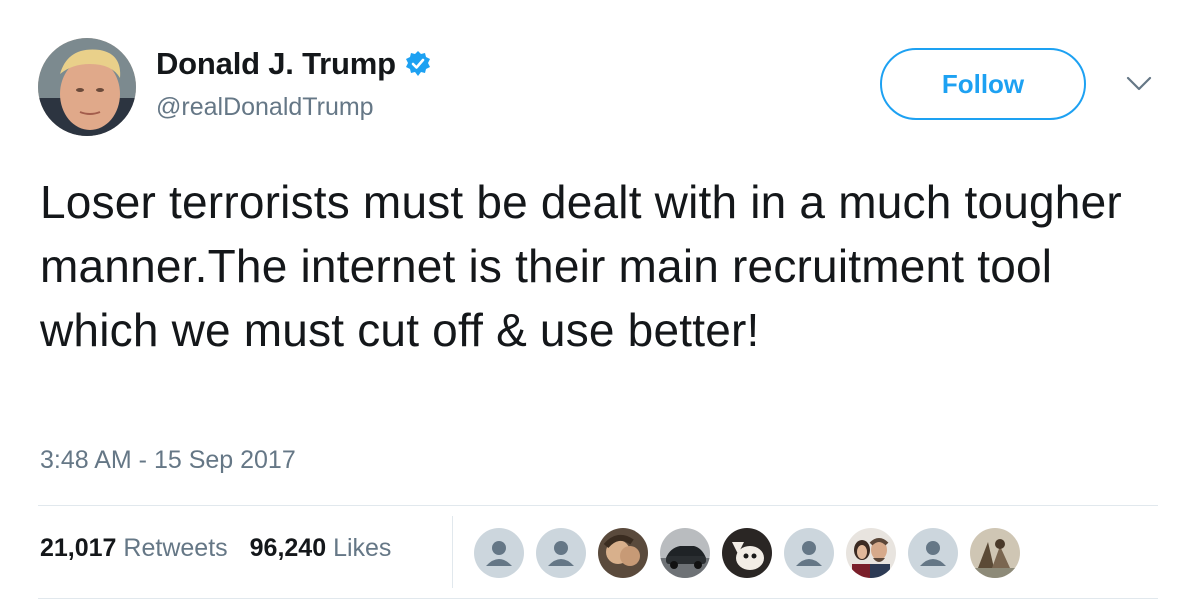 This screenshot has width=1200, height=614. I want to click on follow-button: Follow, so click(983, 84).